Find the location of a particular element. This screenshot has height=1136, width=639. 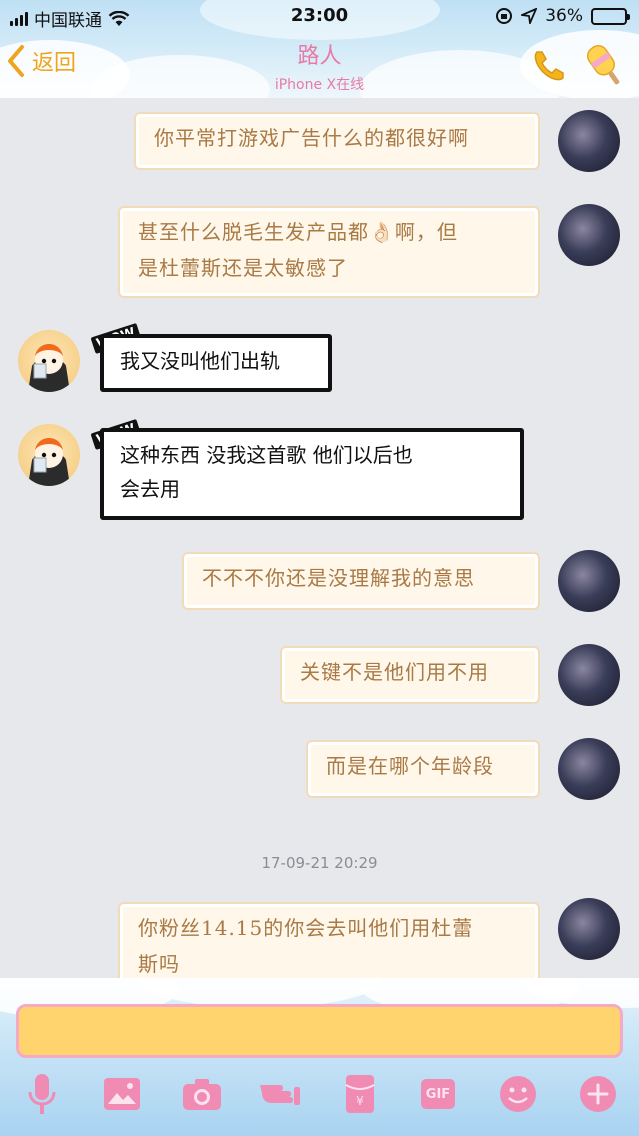

message-text: 会去用 is located at coordinates (150, 489).